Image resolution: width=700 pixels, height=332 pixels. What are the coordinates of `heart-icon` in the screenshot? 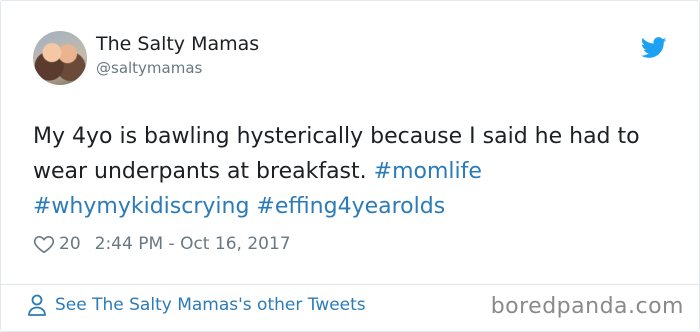 It's located at (44, 244).